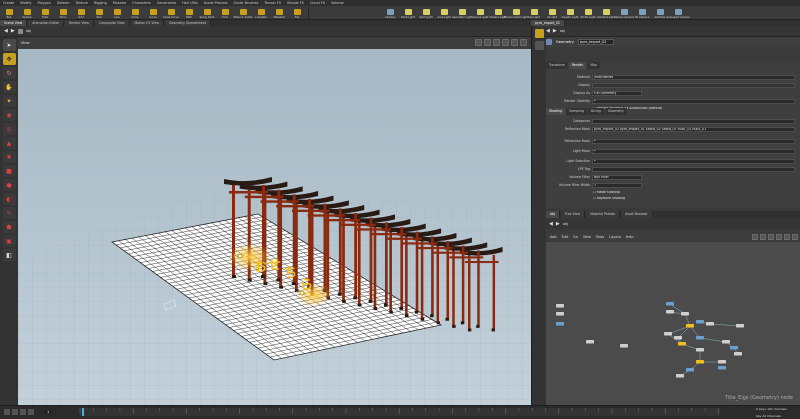  Describe the element at coordinates (9, 227) in the screenshot. I see `scale-icon: ⬟` at that location.